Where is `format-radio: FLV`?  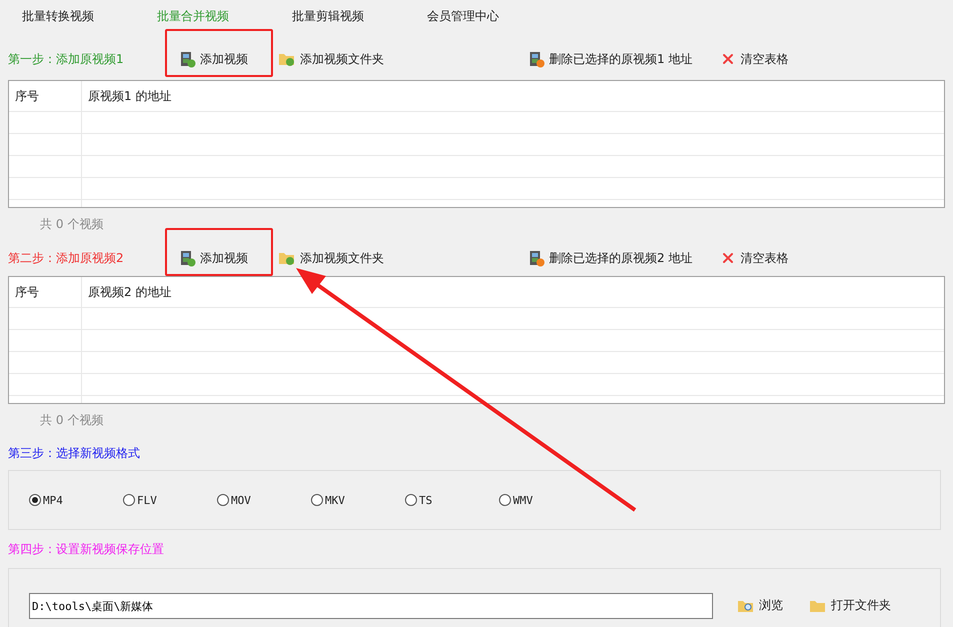
format-radio: FLV is located at coordinates (170, 500).